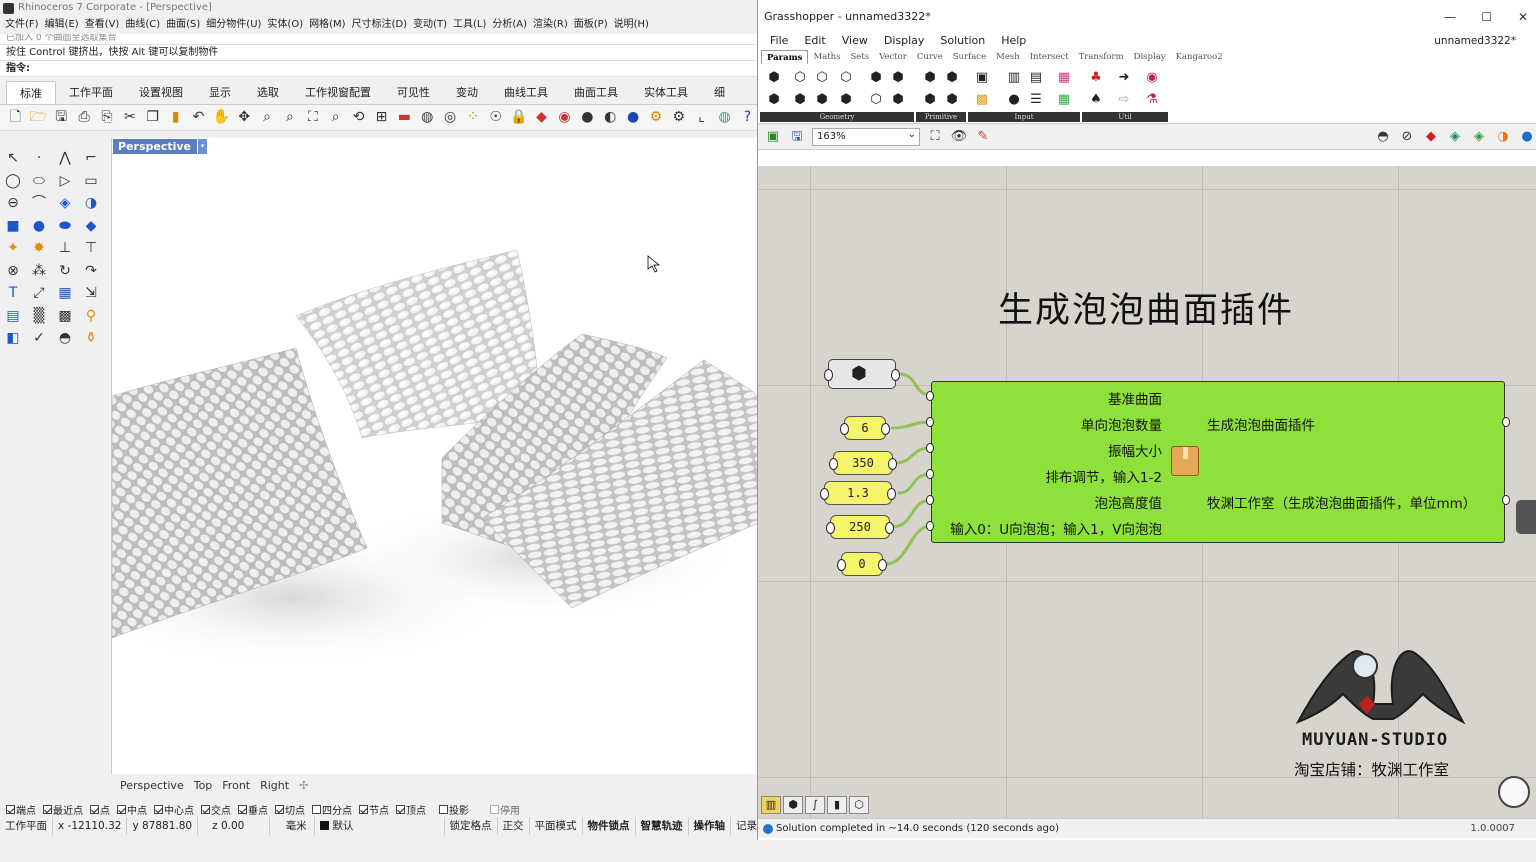 Image resolution: width=1536 pixels, height=862 pixels. What do you see at coordinates (91, 92) in the screenshot?
I see `tab-cplanes: 工作平面` at bounding box center [91, 92].